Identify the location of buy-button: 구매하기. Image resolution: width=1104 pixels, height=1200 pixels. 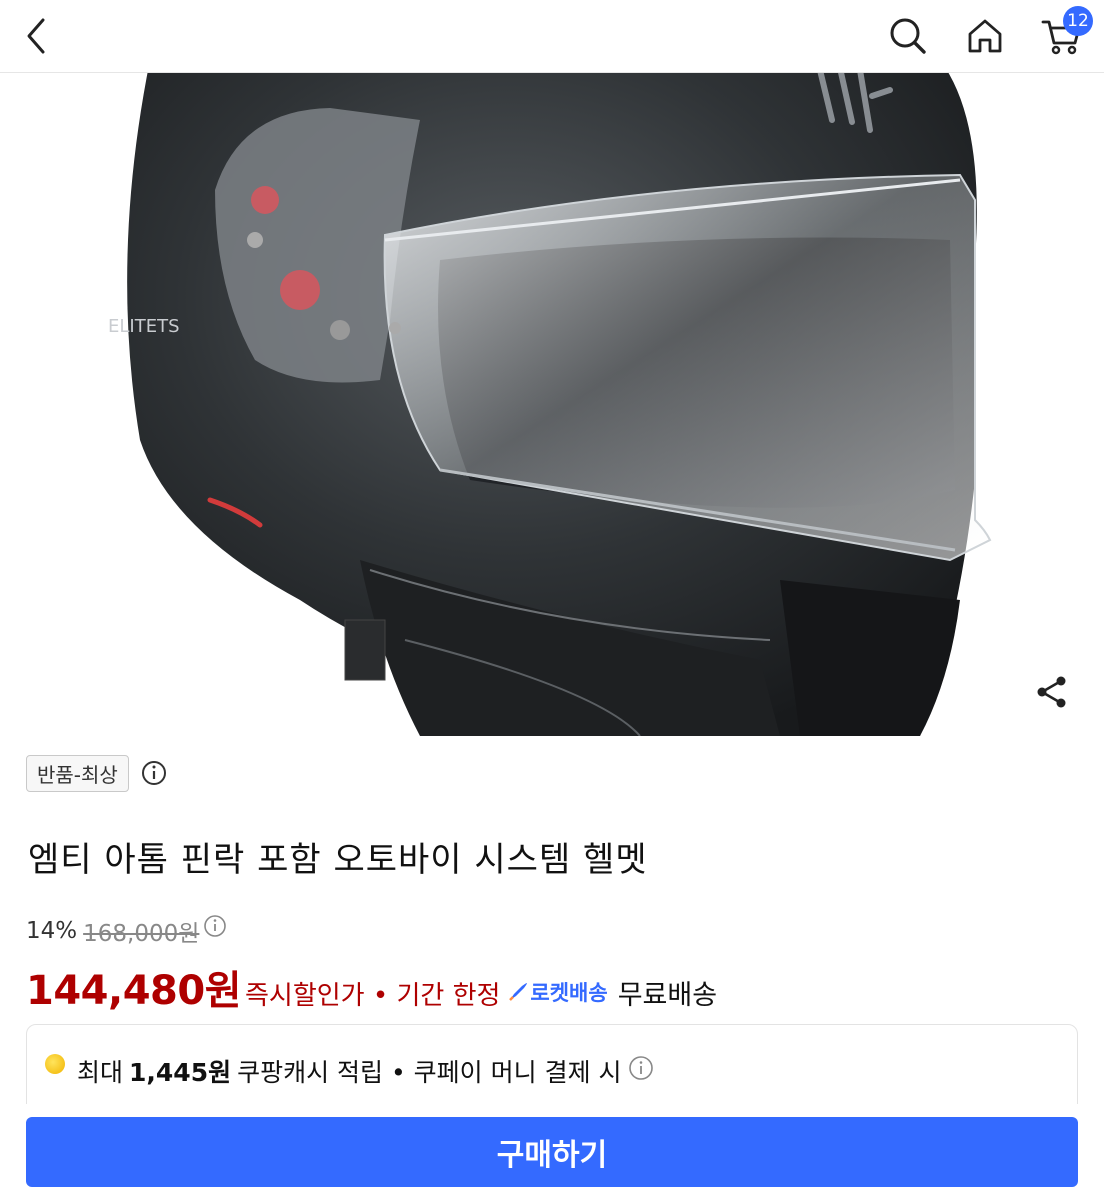
(552, 1152).